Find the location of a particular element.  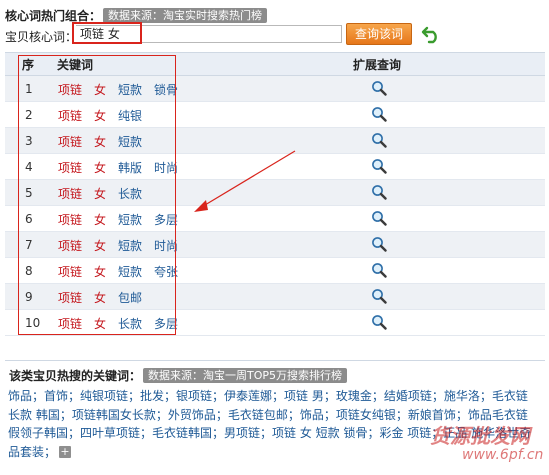

row-keywords: 项链女短款 夸张 is located at coordinates (124, 271).